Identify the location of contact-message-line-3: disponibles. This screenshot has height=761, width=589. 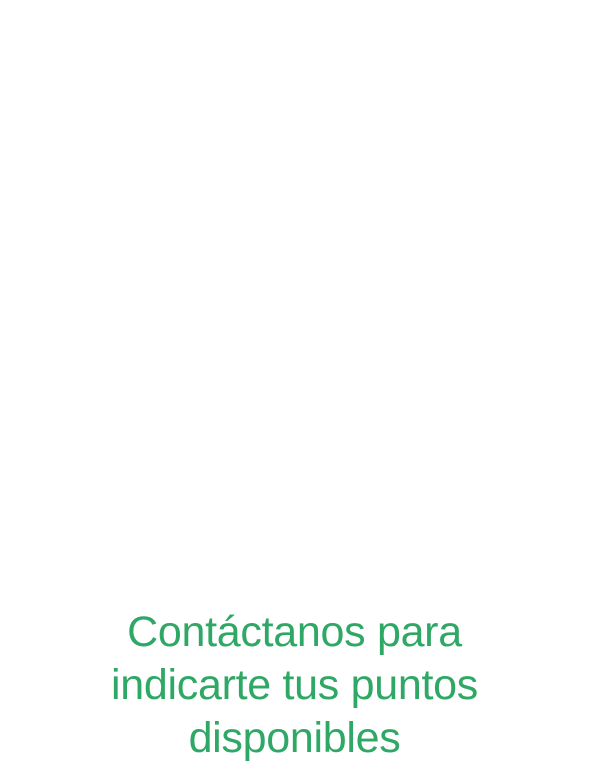
(294, 737).